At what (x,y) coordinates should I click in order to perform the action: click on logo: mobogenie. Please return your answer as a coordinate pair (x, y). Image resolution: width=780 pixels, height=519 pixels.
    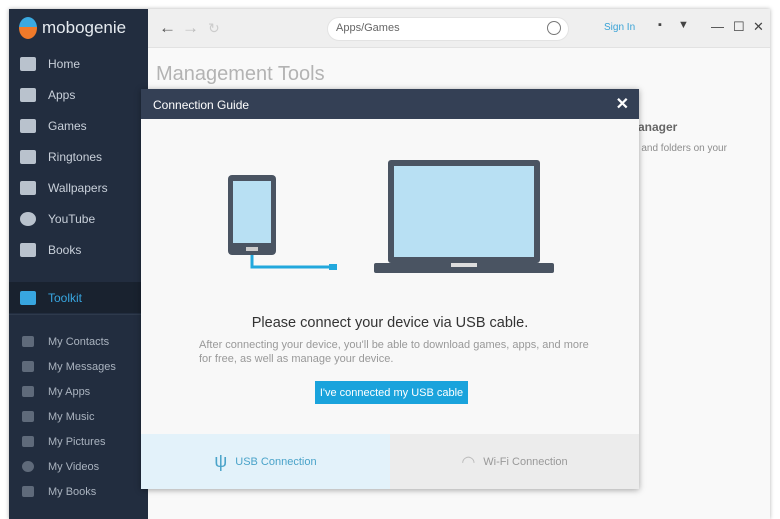
    Looking at the image, I should click on (72, 28).